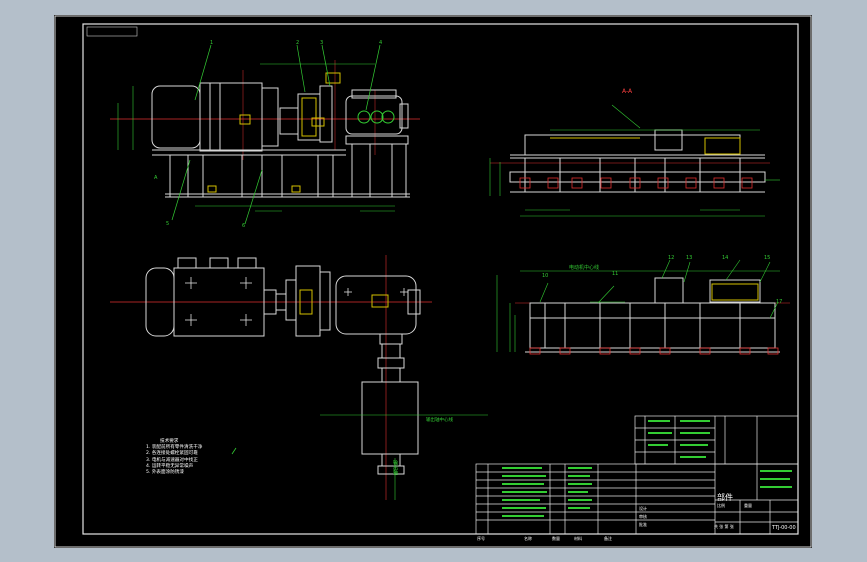  I want to click on rear-section-view, so click(643, 307).